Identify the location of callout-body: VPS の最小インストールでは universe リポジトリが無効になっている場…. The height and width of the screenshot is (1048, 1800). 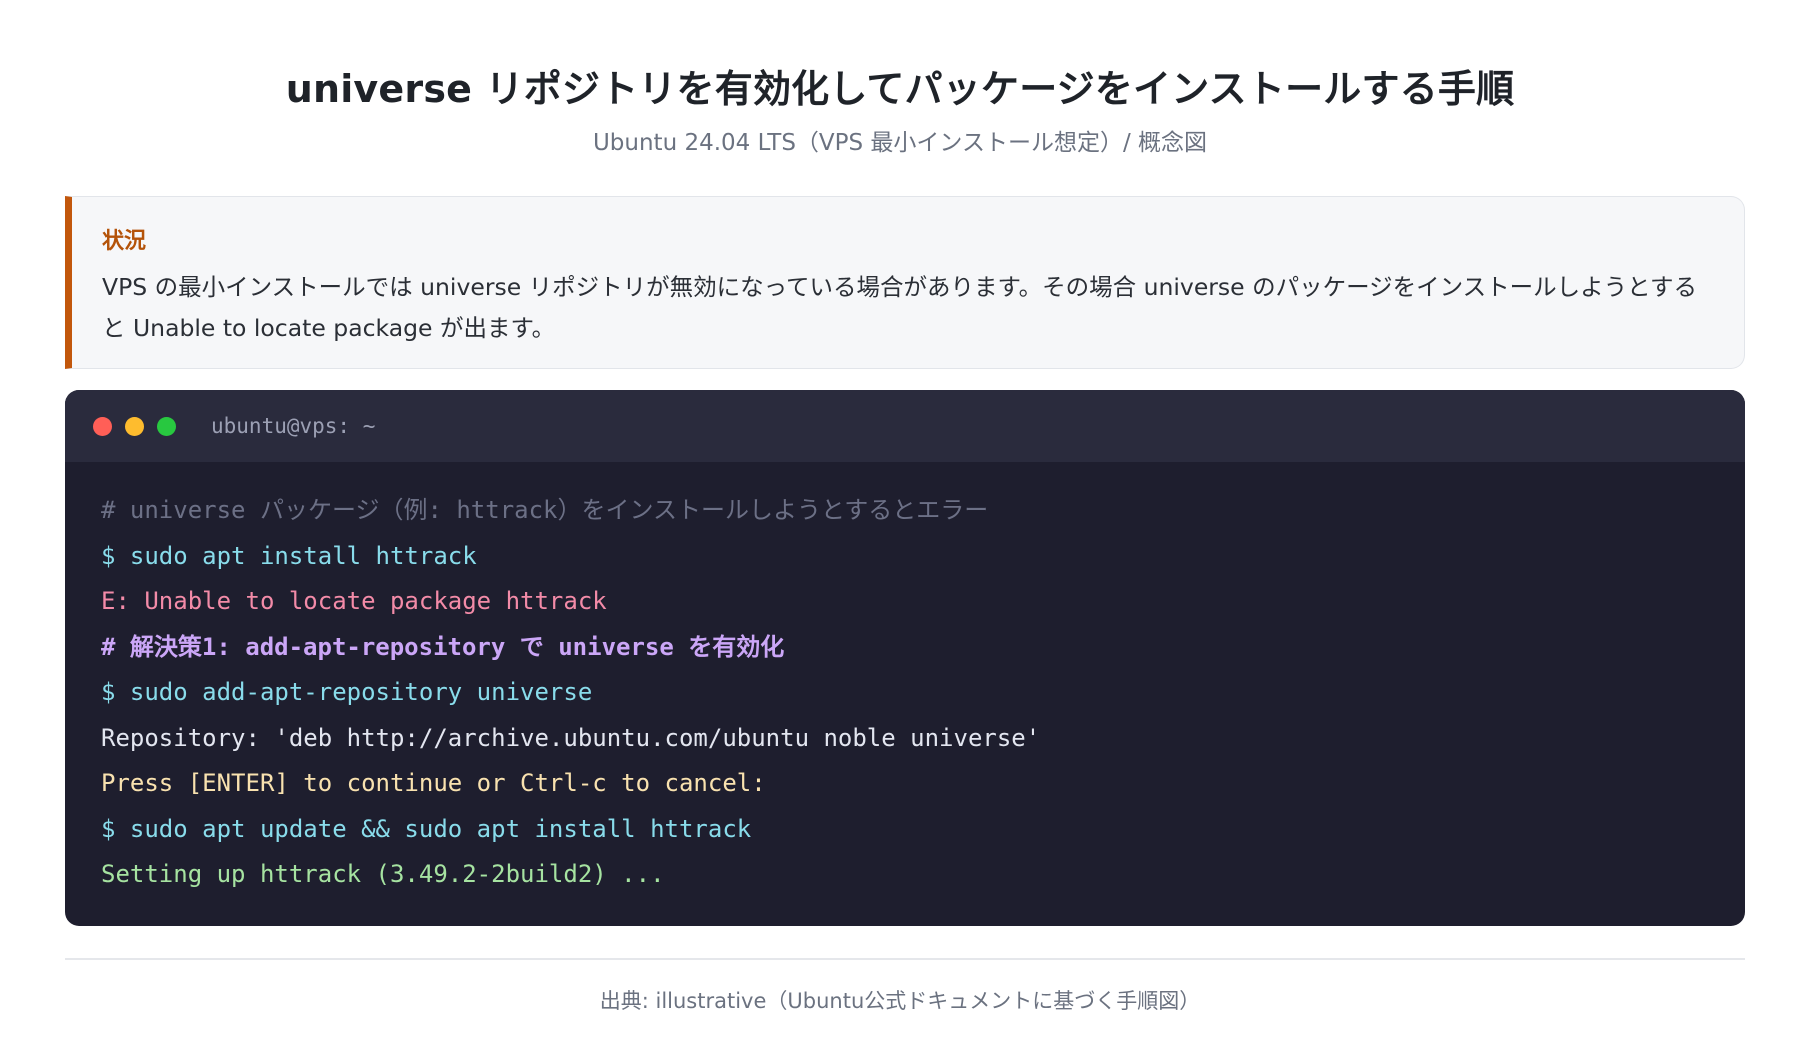
(899, 307).